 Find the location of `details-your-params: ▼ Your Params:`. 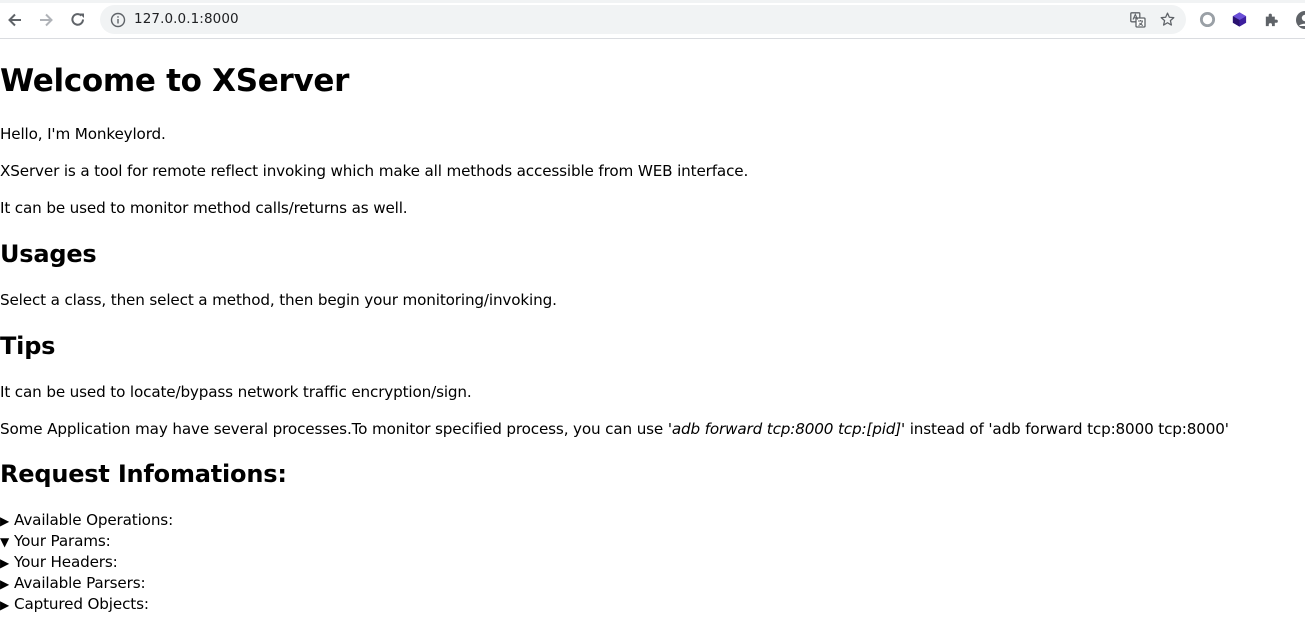

details-your-params: ▼ Your Params: is located at coordinates (55, 541).